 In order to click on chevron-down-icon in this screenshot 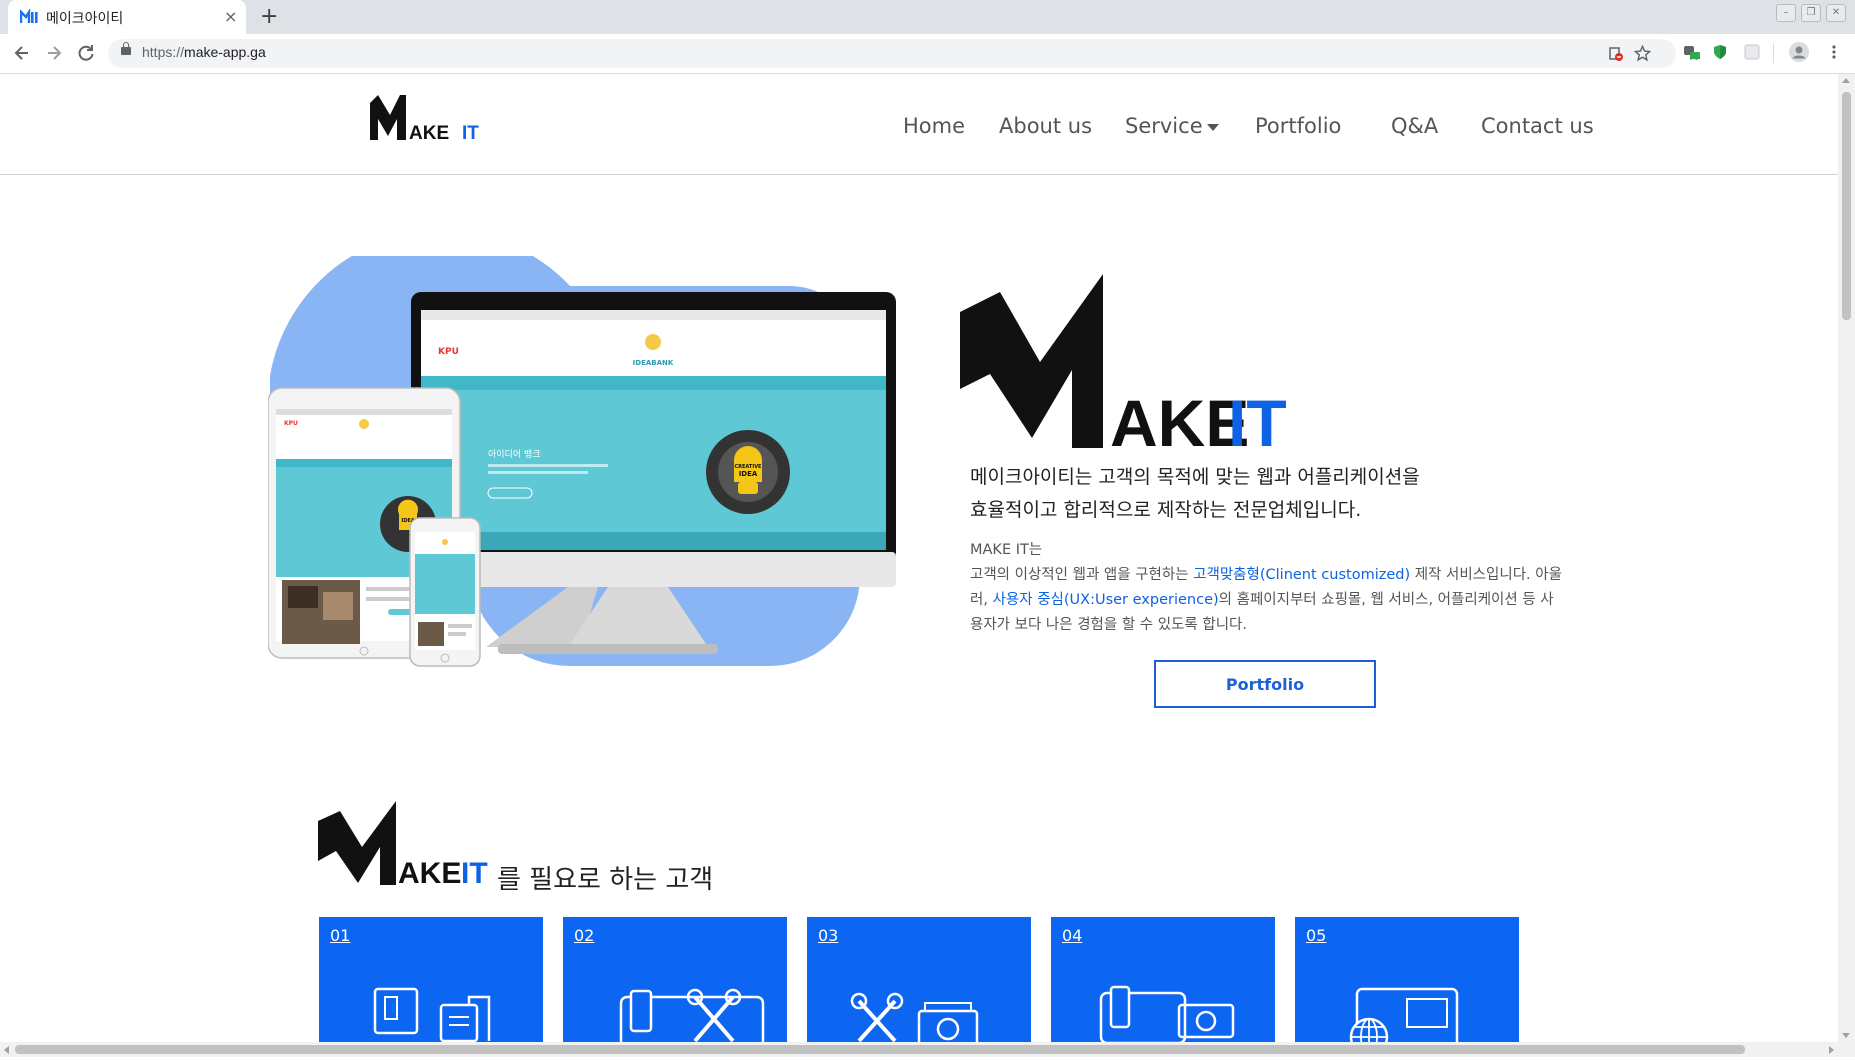, I will do `click(1212, 127)`.